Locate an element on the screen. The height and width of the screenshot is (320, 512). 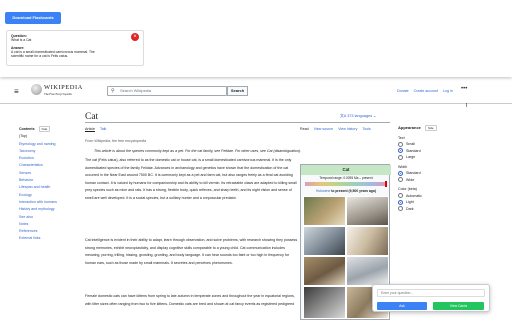
search-input: Search Wikipedia is located at coordinates (167, 91).